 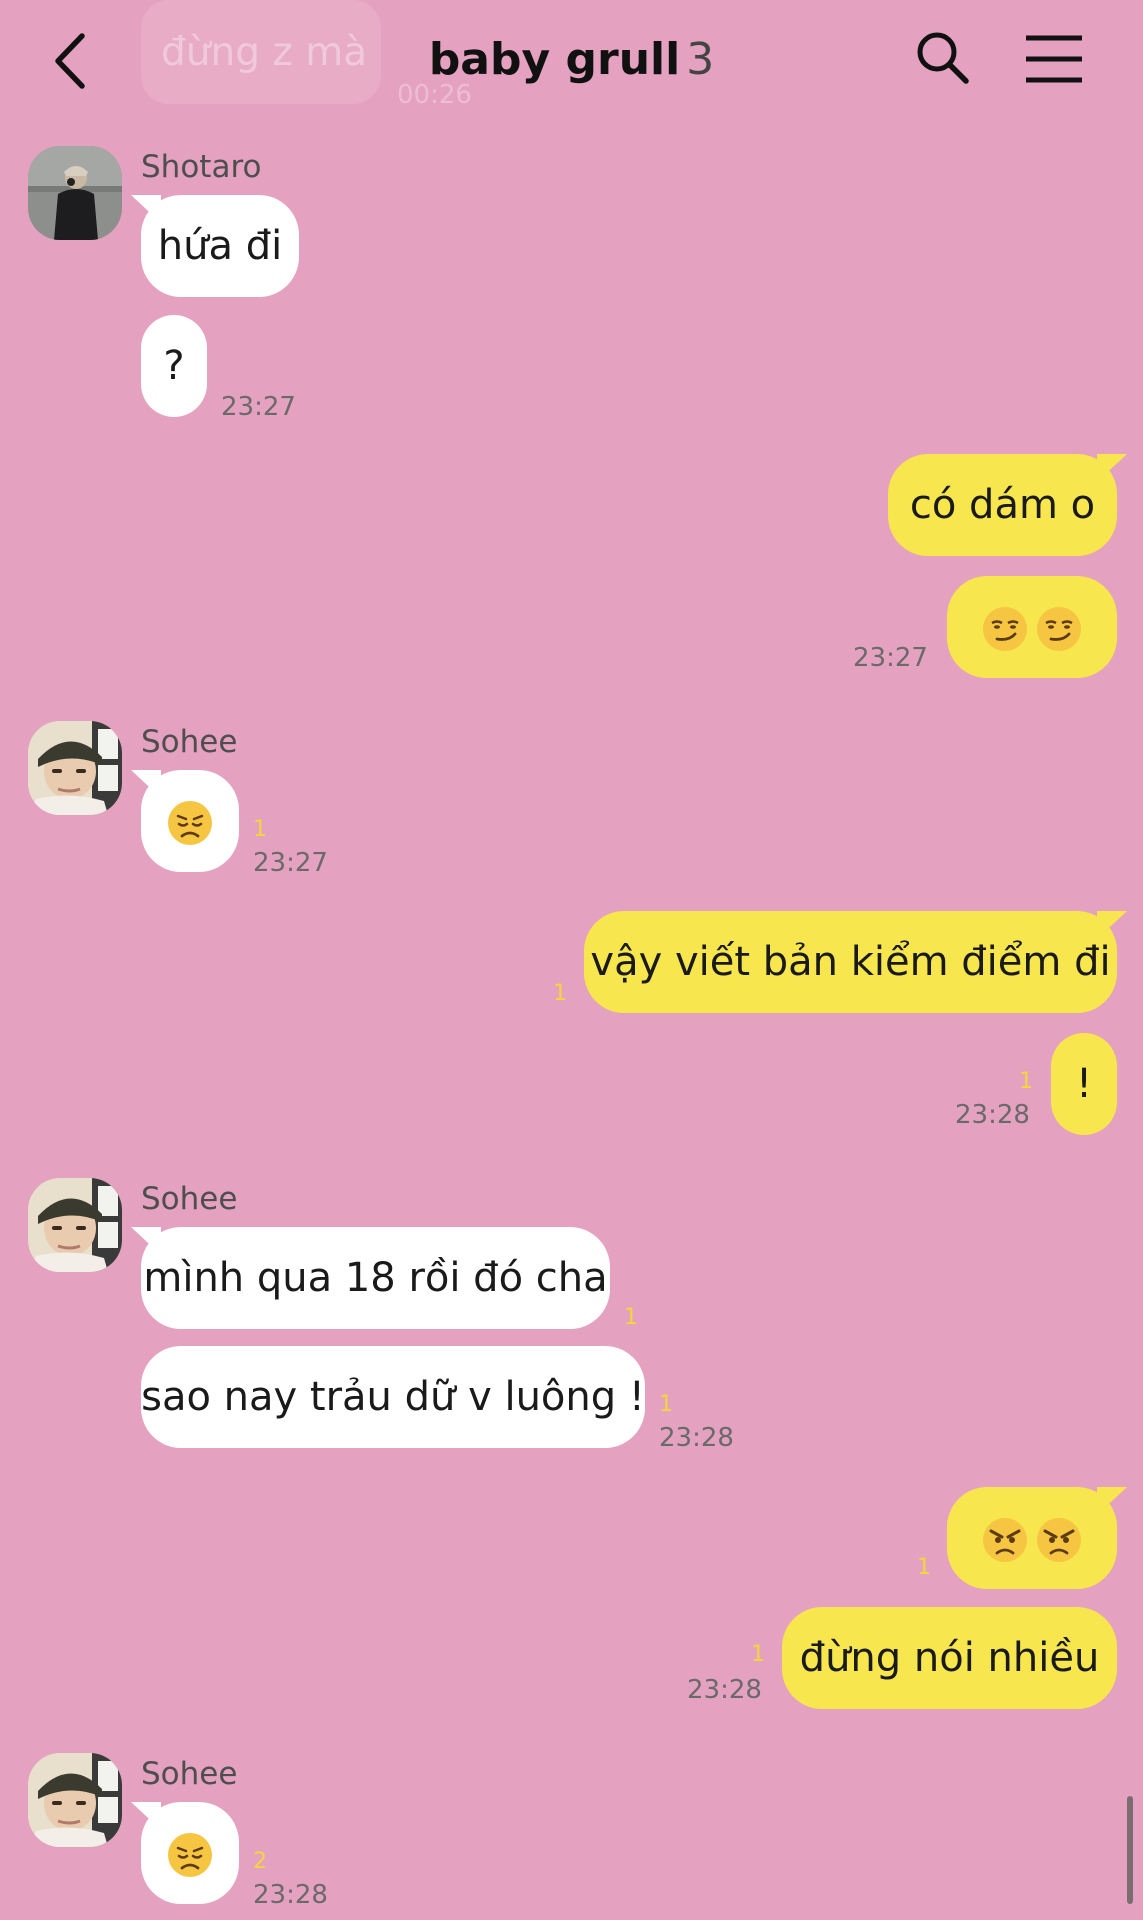 What do you see at coordinates (220, 246) in the screenshot?
I see `message-text: hứa đi` at bounding box center [220, 246].